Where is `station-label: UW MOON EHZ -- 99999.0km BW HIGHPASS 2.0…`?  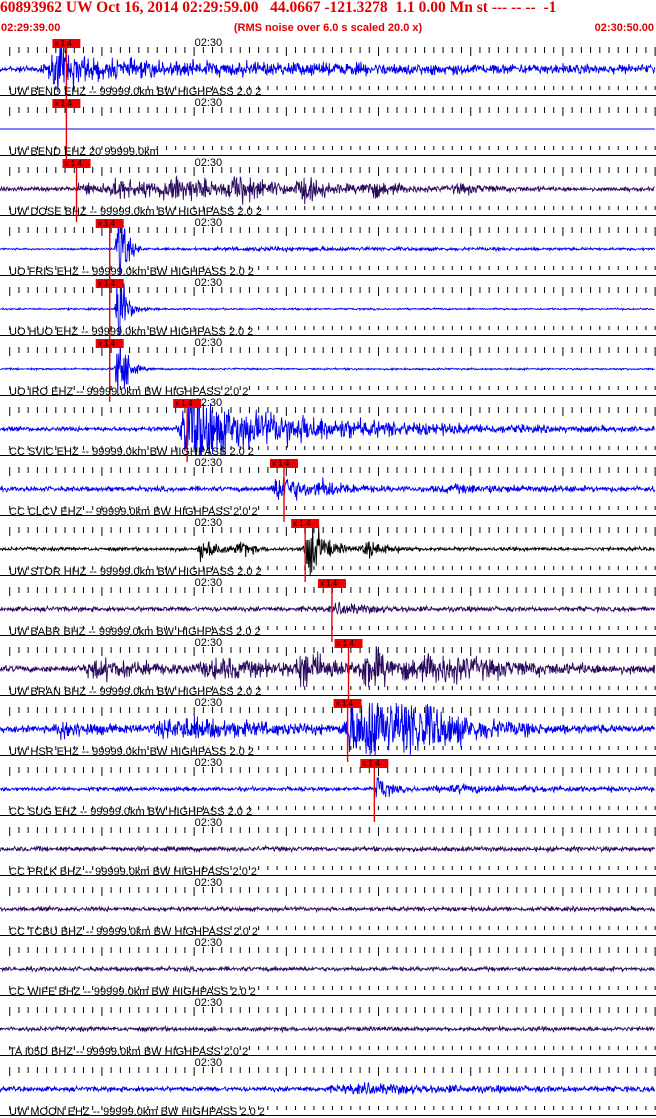
station-label: UW MOON EHZ -- 99999.0km BW HIGHPASS 2.0… is located at coordinates (137, 1112).